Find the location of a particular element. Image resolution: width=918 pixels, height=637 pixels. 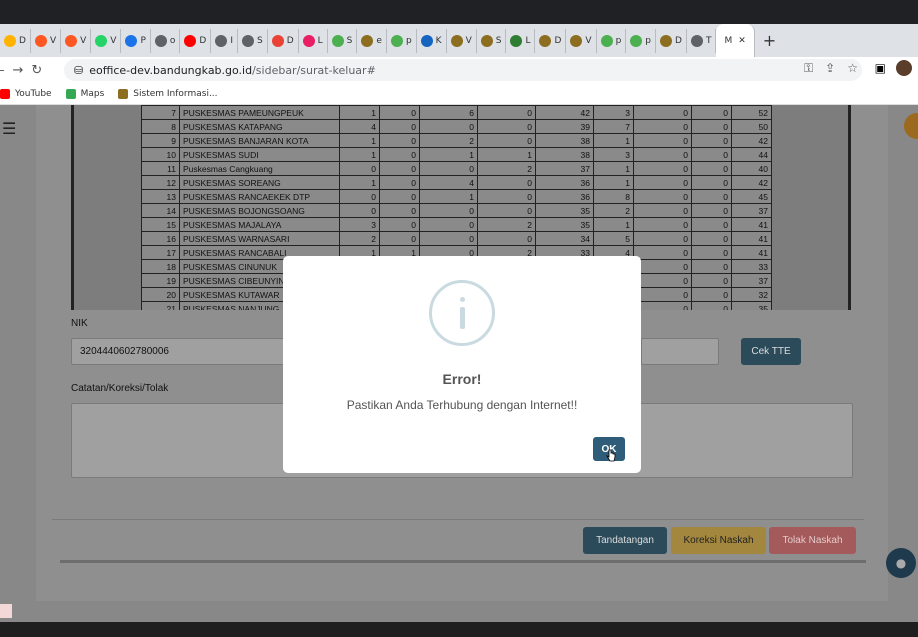

site-info-icon: ⛁ is located at coordinates (78, 70).